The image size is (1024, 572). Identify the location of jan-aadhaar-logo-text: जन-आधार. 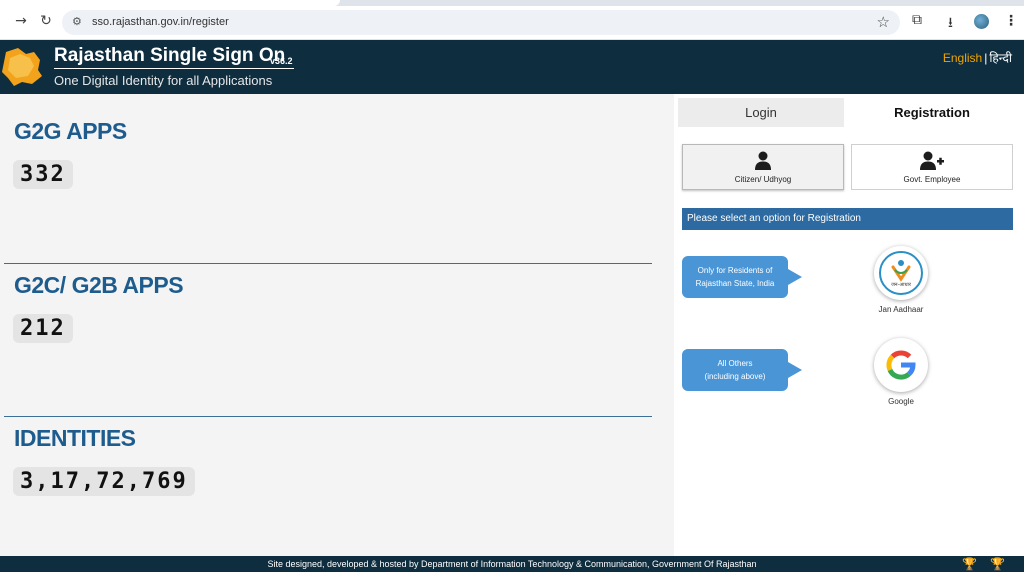
(901, 285).